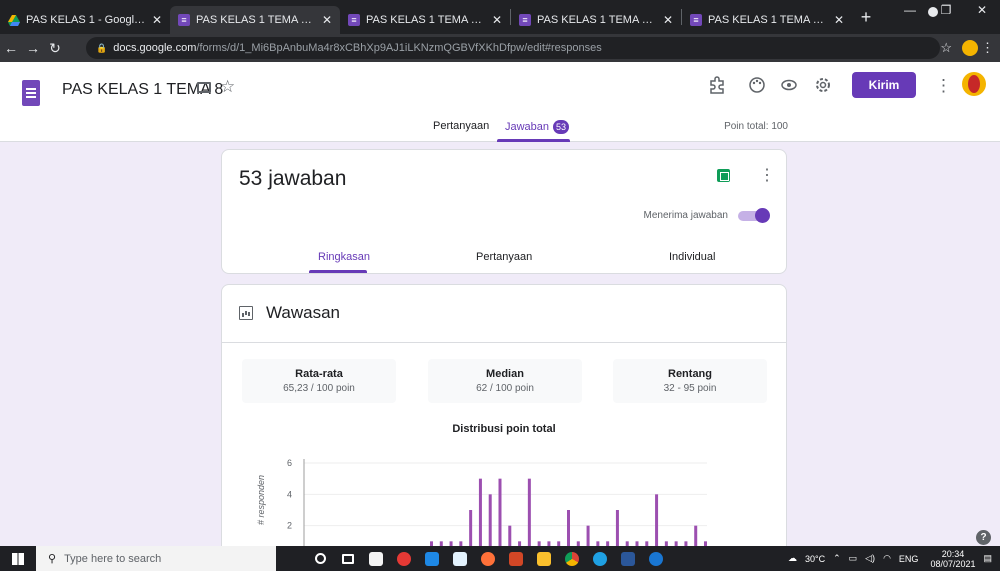 The height and width of the screenshot is (571, 1000). I want to click on store-icon, so click(376, 558).